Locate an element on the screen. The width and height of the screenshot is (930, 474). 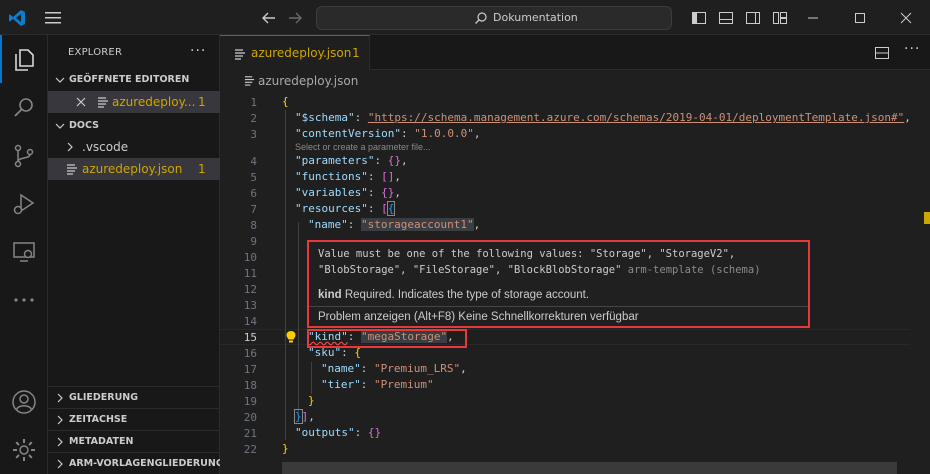
code-line: "tier": "Premium" is located at coordinates (377, 384).